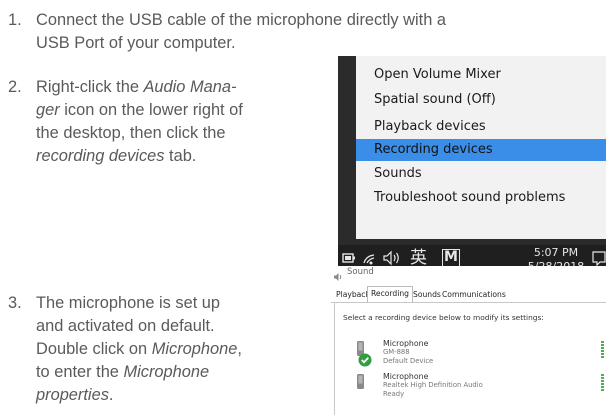 This screenshot has height=415, width=606. Describe the element at coordinates (111, 395) in the screenshot. I see `step-text-part: .` at that location.